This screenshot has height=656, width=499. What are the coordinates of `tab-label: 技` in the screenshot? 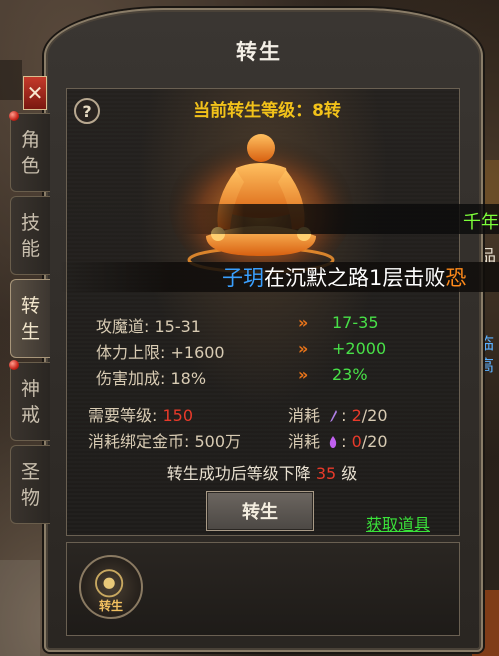 It's located at (30, 222).